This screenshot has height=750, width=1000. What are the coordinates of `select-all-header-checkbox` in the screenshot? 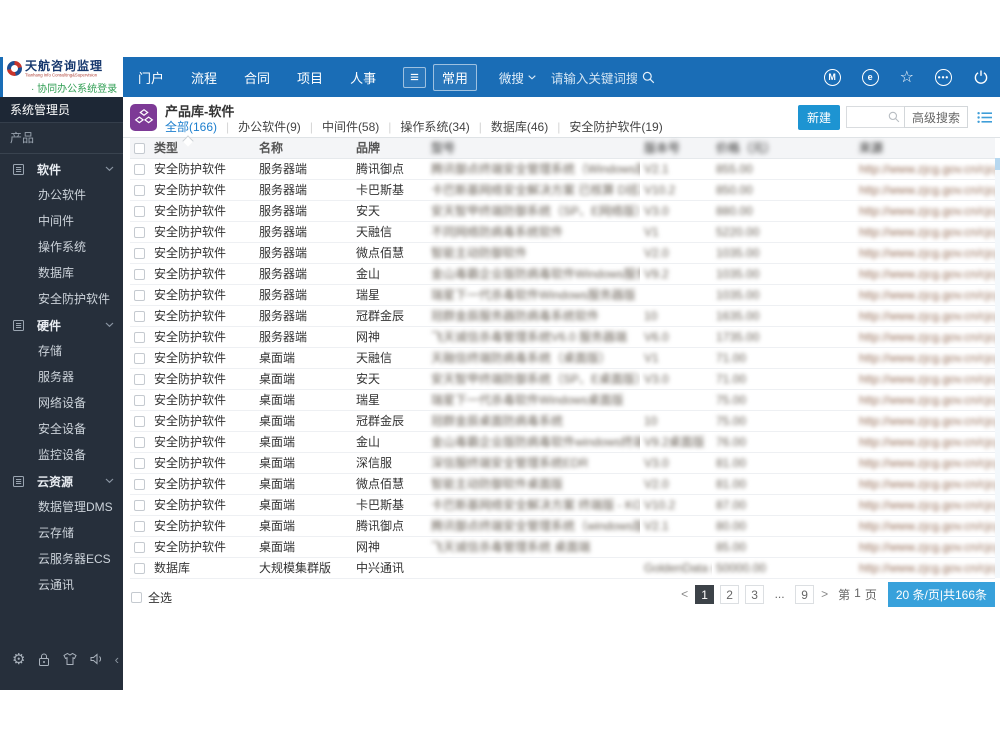 It's located at (139, 149).